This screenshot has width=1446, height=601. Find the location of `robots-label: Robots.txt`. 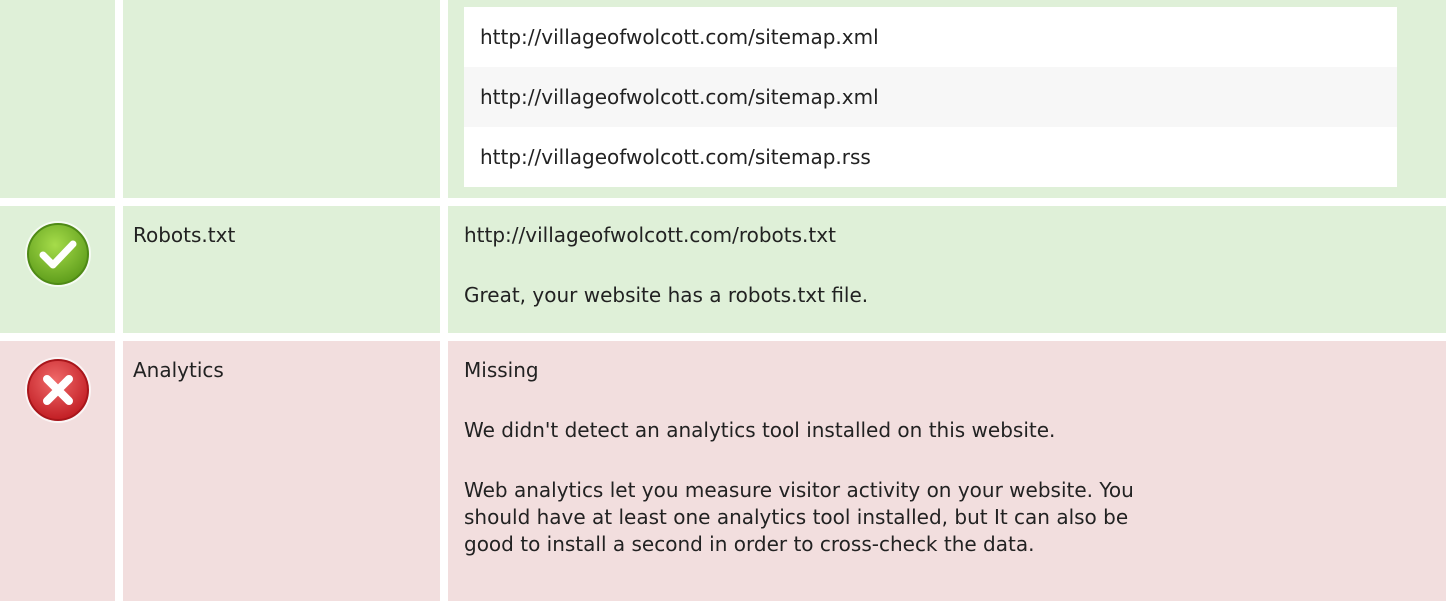

robots-label: Robots.txt is located at coordinates (184, 235).